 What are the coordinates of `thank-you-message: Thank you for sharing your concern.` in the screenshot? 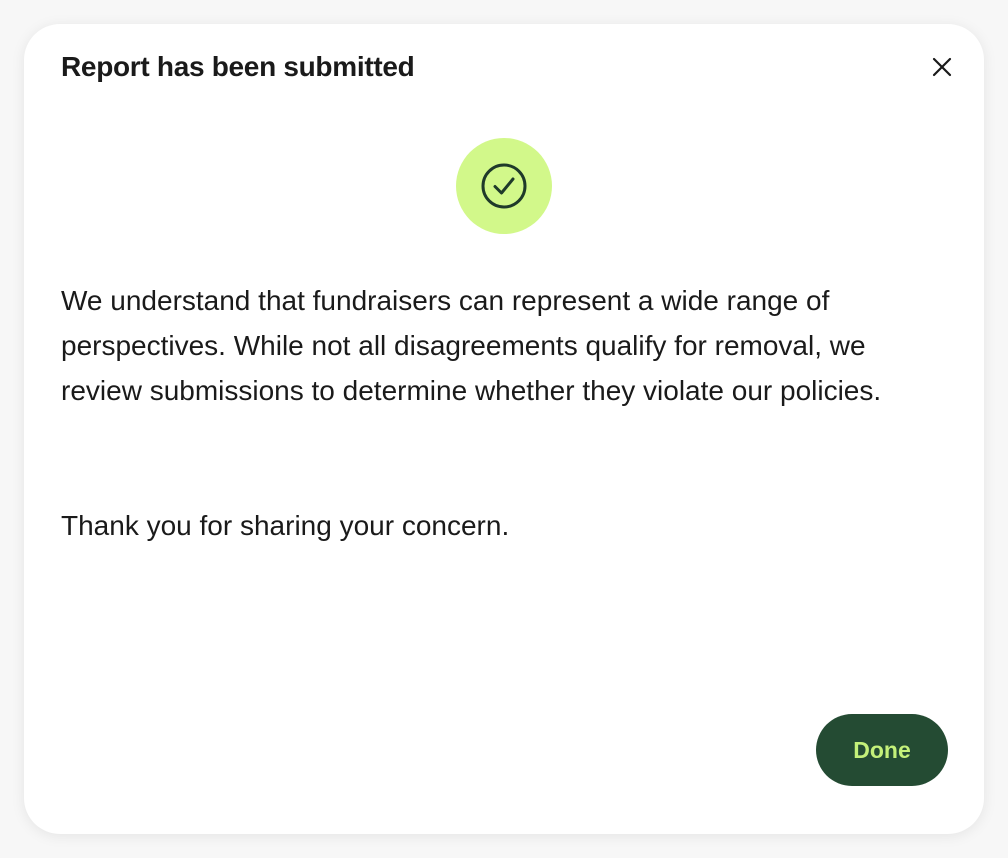 It's located at (285, 525).